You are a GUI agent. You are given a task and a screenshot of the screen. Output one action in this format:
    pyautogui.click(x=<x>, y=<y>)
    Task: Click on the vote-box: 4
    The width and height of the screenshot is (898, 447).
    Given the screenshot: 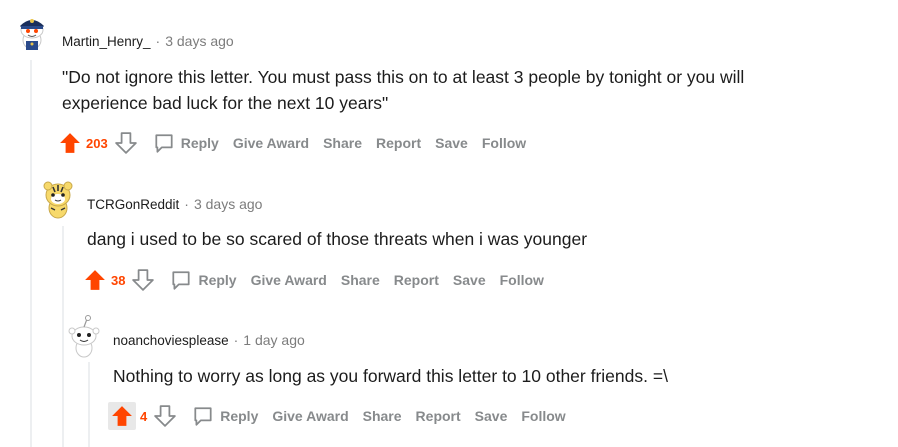 What is the action you would take?
    pyautogui.click(x=142, y=416)
    